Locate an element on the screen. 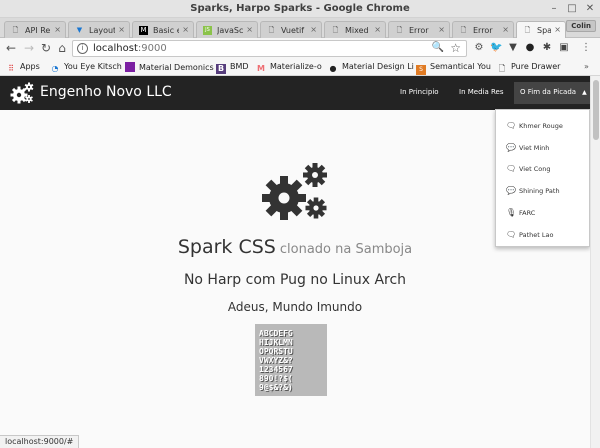 Image resolution: width=600 pixels, height=448 pixels. info-icon: i is located at coordinates (82, 48).